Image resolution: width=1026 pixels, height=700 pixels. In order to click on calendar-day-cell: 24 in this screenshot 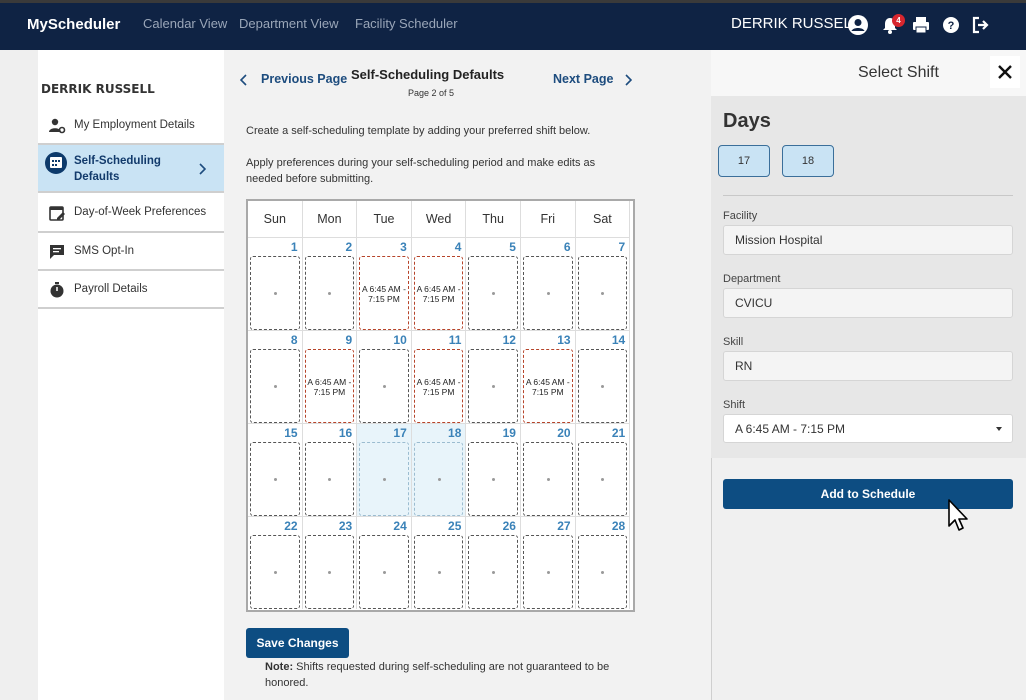, I will do `click(384, 562)`.